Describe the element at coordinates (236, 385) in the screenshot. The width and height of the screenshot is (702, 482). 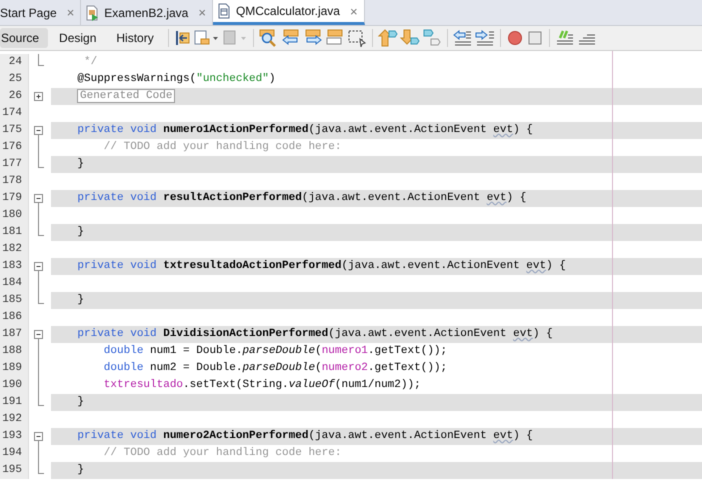
I see `code-text: .setText(String.` at that location.